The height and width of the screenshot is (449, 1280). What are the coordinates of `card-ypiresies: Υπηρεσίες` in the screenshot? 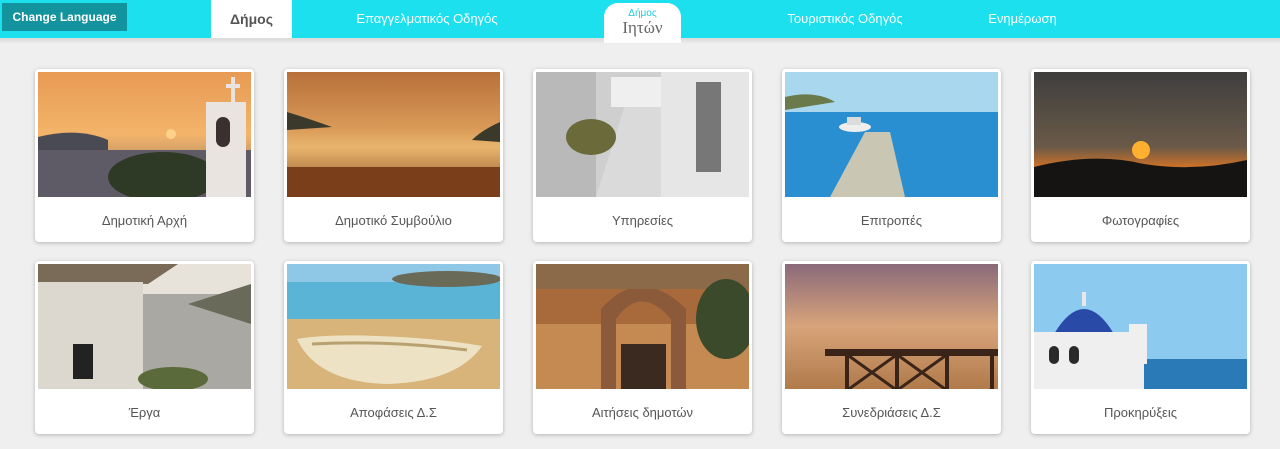 It's located at (642, 155).